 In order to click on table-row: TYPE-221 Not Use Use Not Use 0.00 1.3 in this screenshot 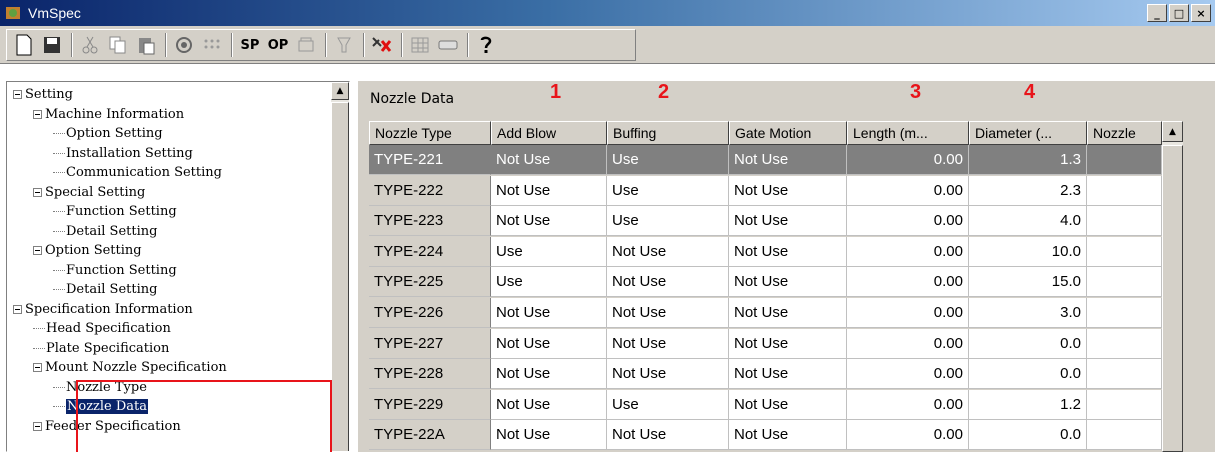, I will do `click(765, 160)`.